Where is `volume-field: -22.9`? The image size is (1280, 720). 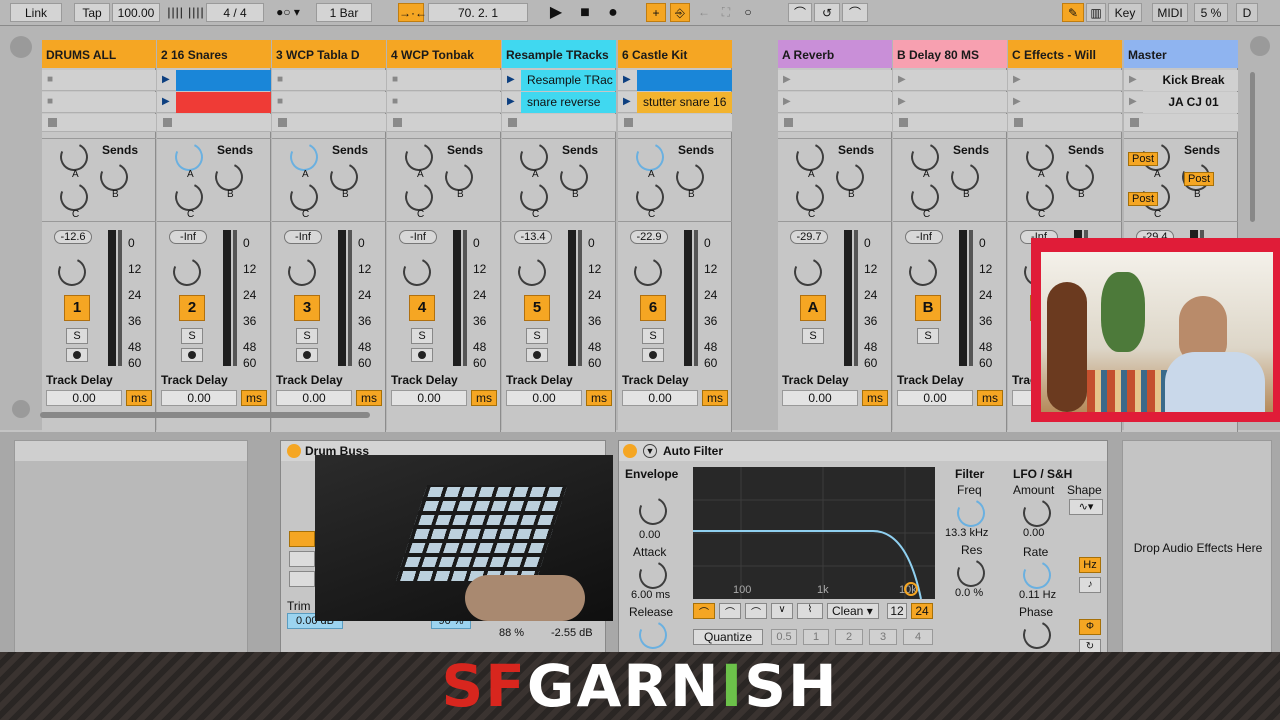 volume-field: -22.9 is located at coordinates (649, 237).